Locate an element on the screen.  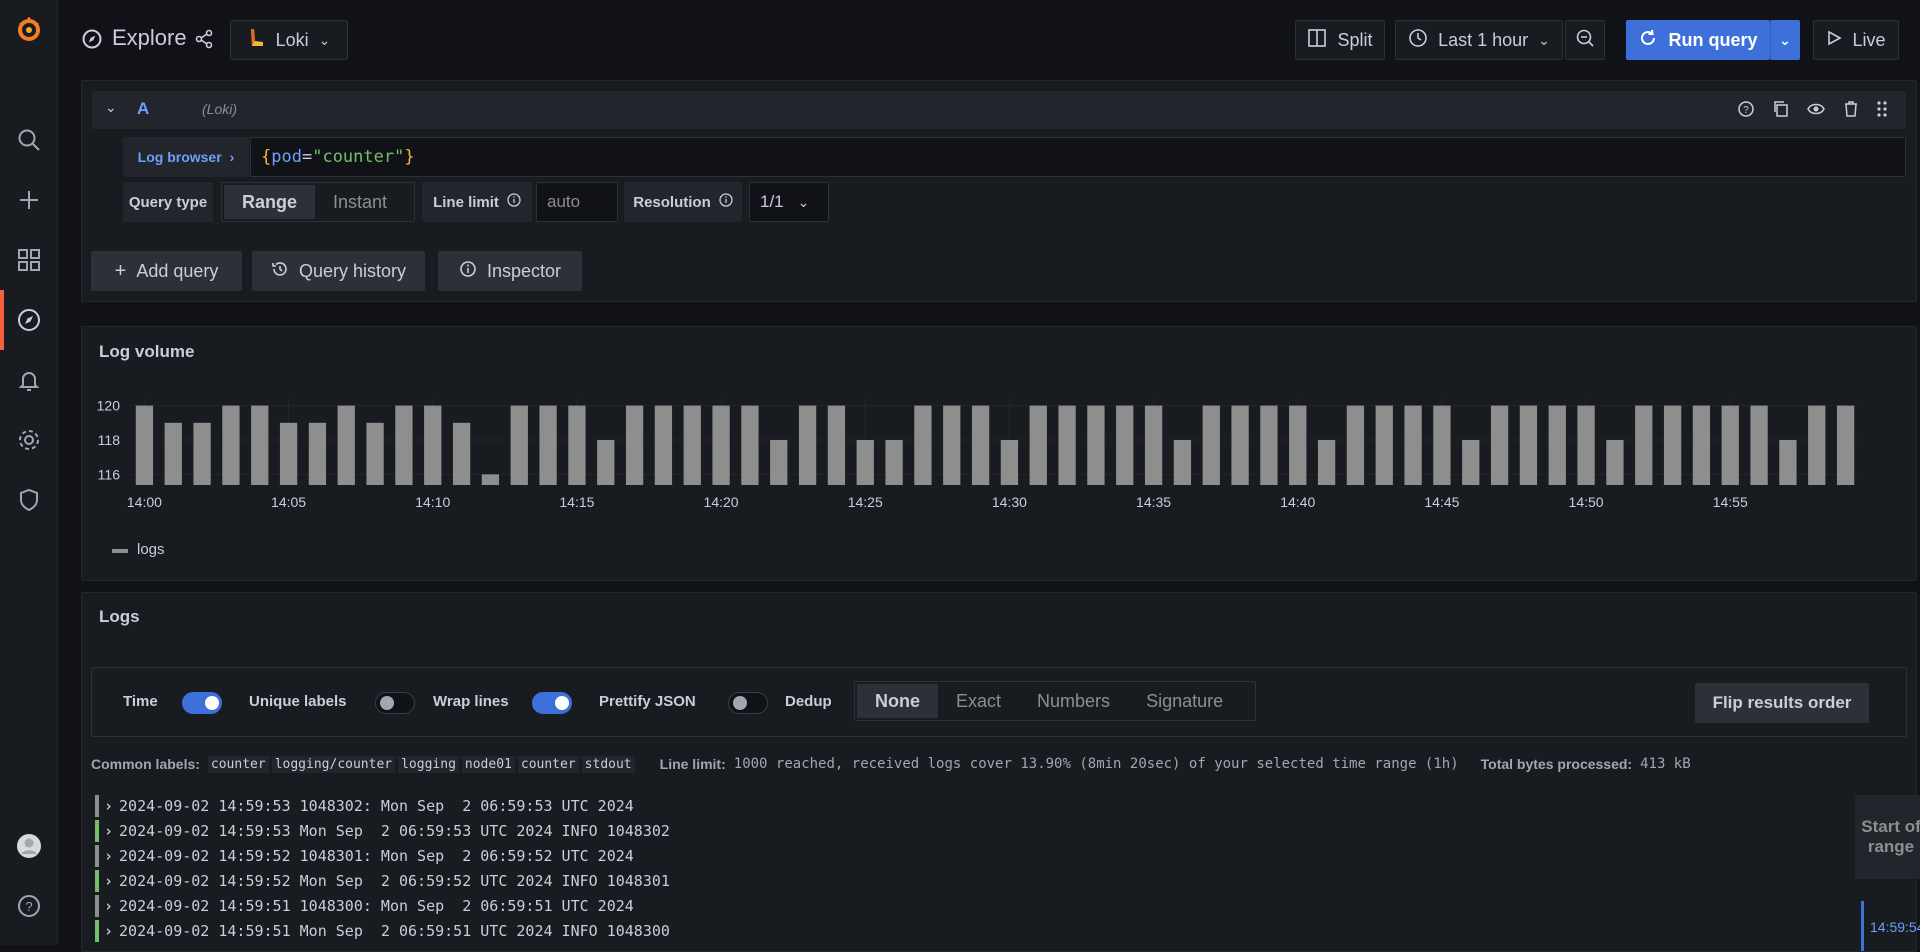
common-labels-title: Common labels: is located at coordinates (145, 764).